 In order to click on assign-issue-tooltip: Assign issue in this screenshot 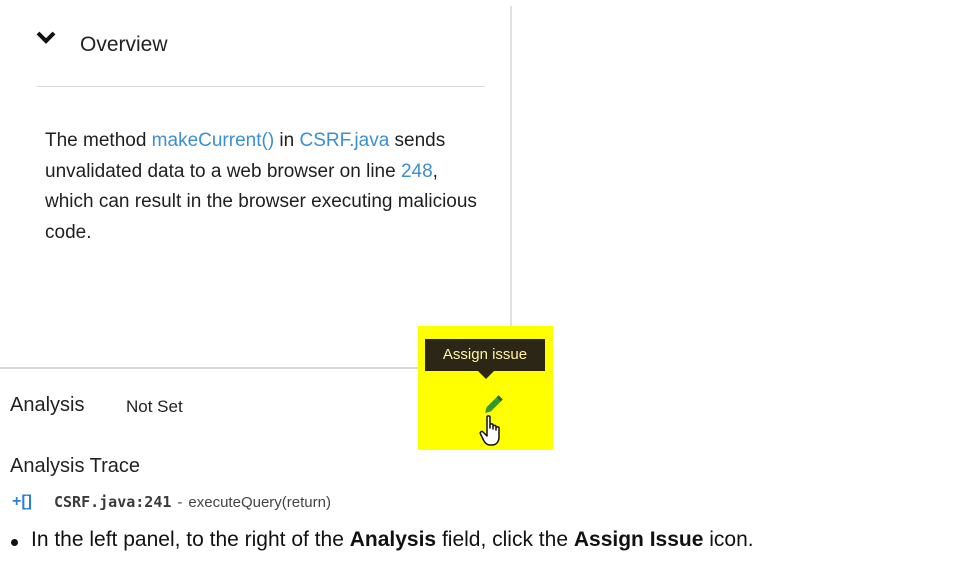, I will do `click(485, 355)`.